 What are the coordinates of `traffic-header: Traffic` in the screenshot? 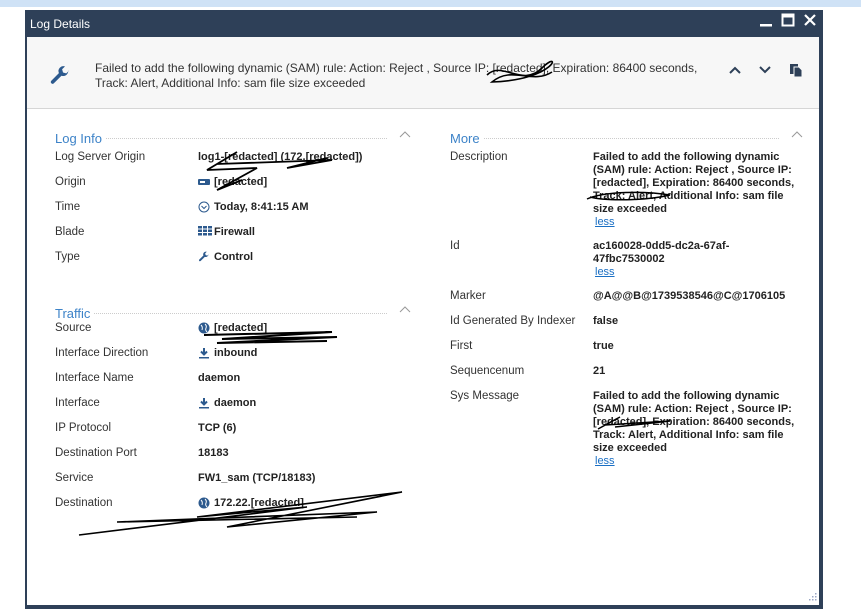 It's located at (234, 312).